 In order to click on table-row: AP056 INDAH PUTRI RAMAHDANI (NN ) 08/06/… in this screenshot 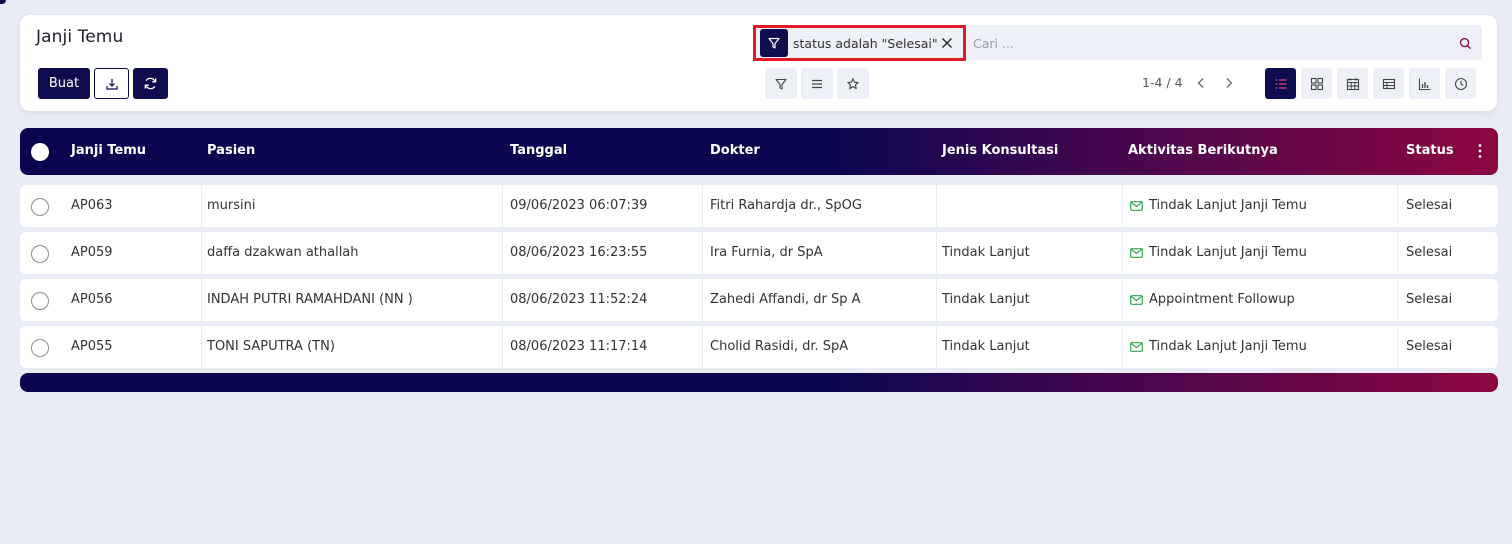, I will do `click(759, 300)`.